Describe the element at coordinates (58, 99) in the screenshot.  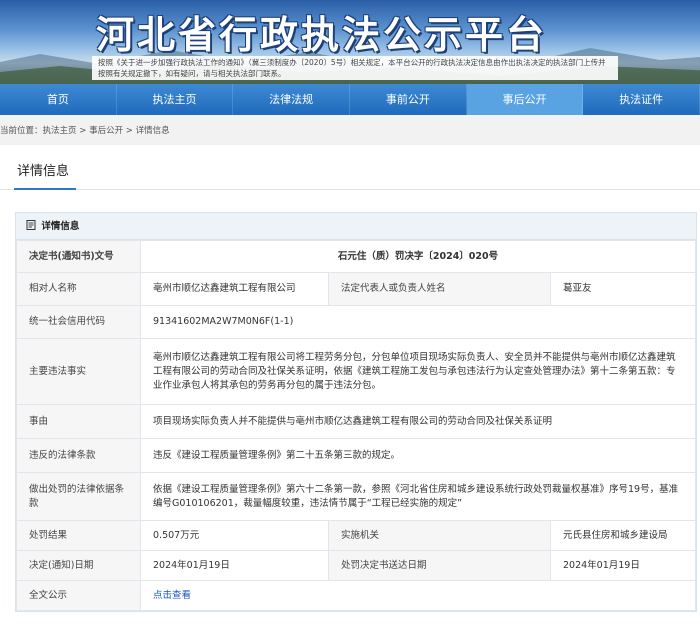
I see `nav-item-home: 首页` at that location.